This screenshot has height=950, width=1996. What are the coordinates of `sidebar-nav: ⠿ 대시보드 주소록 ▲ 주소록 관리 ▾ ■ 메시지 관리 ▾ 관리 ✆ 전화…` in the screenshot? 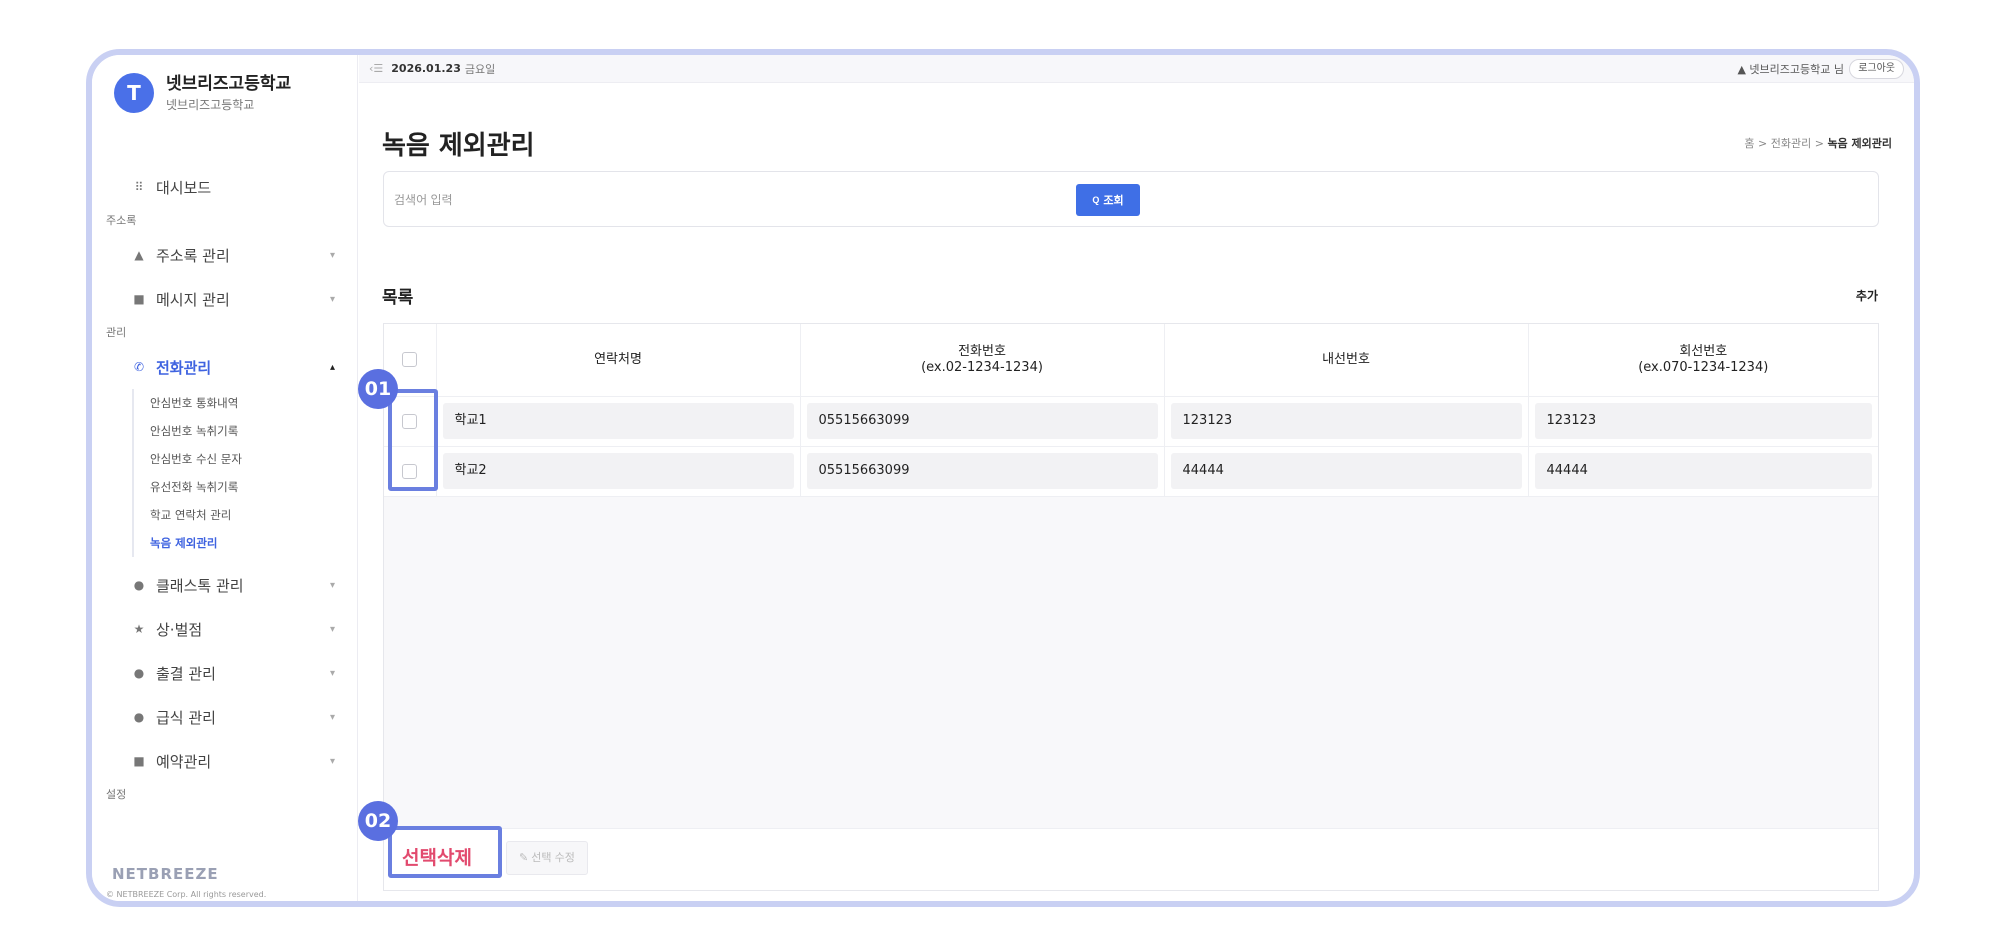 It's located at (224, 486).